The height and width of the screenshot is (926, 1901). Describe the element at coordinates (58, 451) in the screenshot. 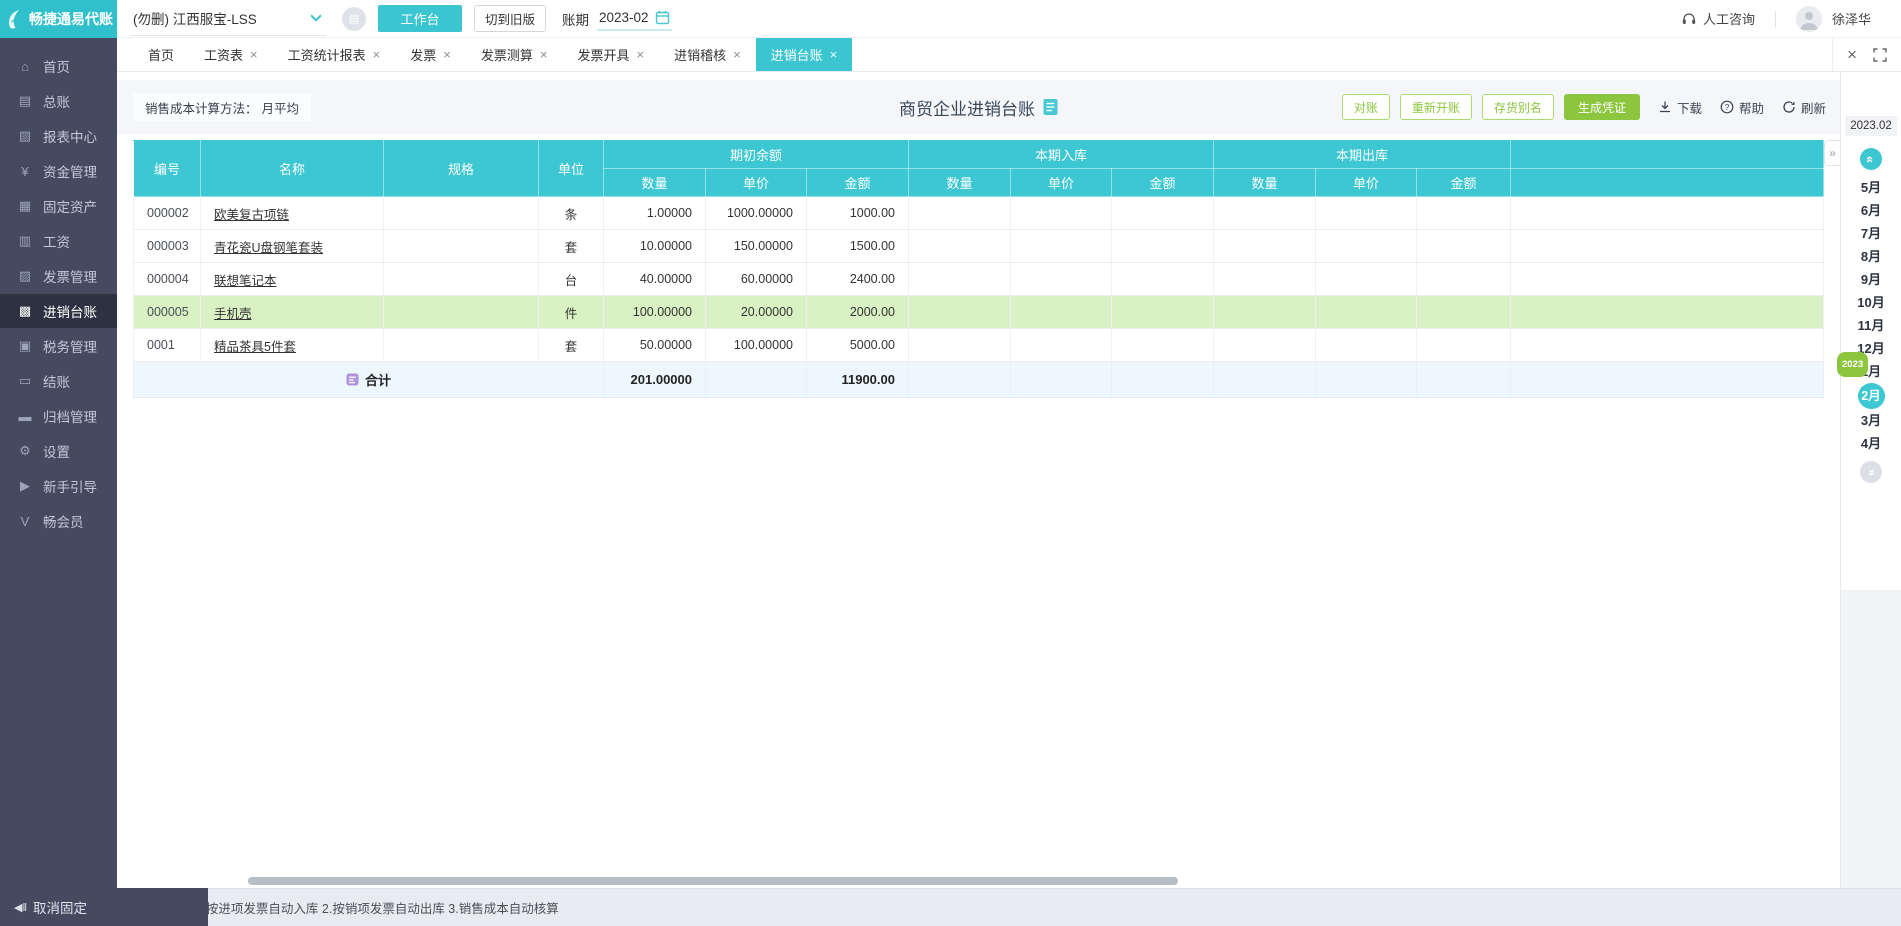

I see `sidebar-item-settings: ⚙ 设置` at that location.